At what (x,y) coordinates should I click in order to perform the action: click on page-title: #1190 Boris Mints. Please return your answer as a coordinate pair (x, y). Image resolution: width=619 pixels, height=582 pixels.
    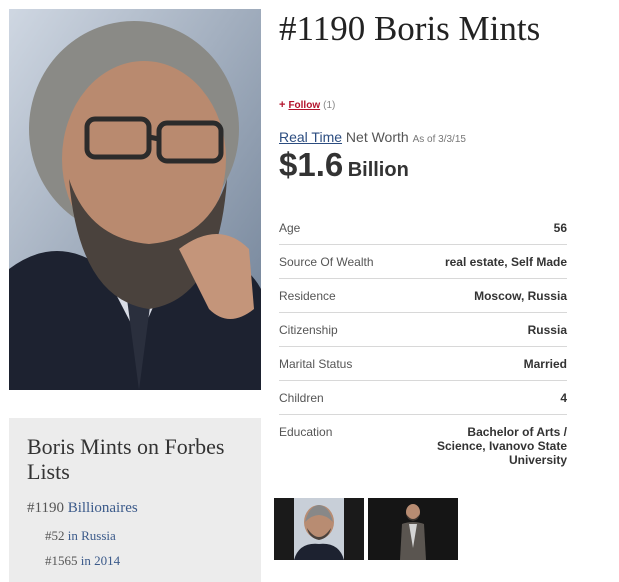
    Looking at the image, I should click on (410, 28).